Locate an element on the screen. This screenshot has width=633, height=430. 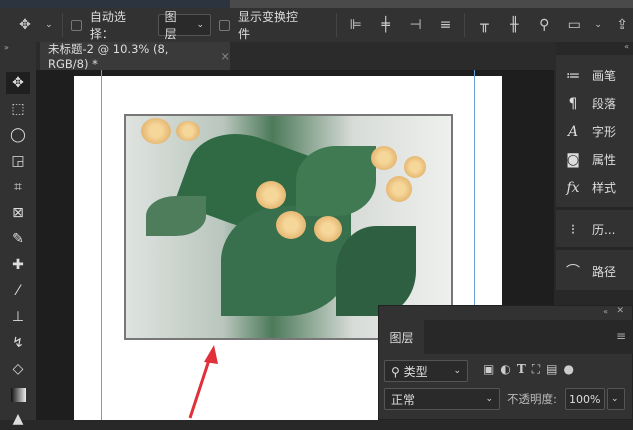
red-arrow-annotation is located at coordinates (203, 382).